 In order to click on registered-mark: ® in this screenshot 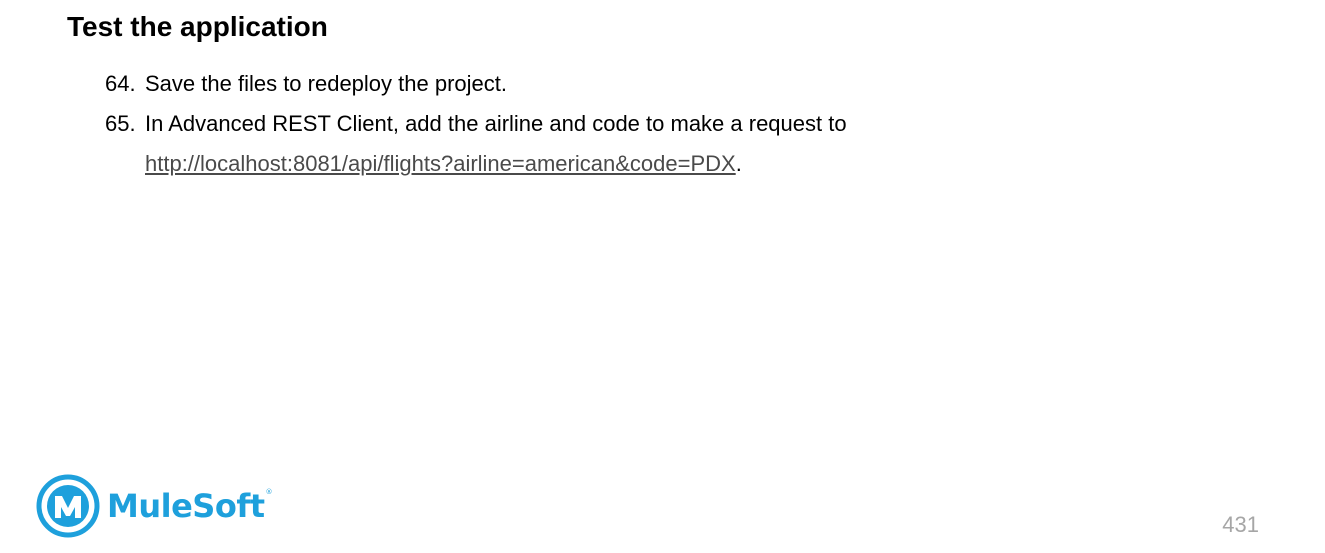, I will do `click(269, 492)`.